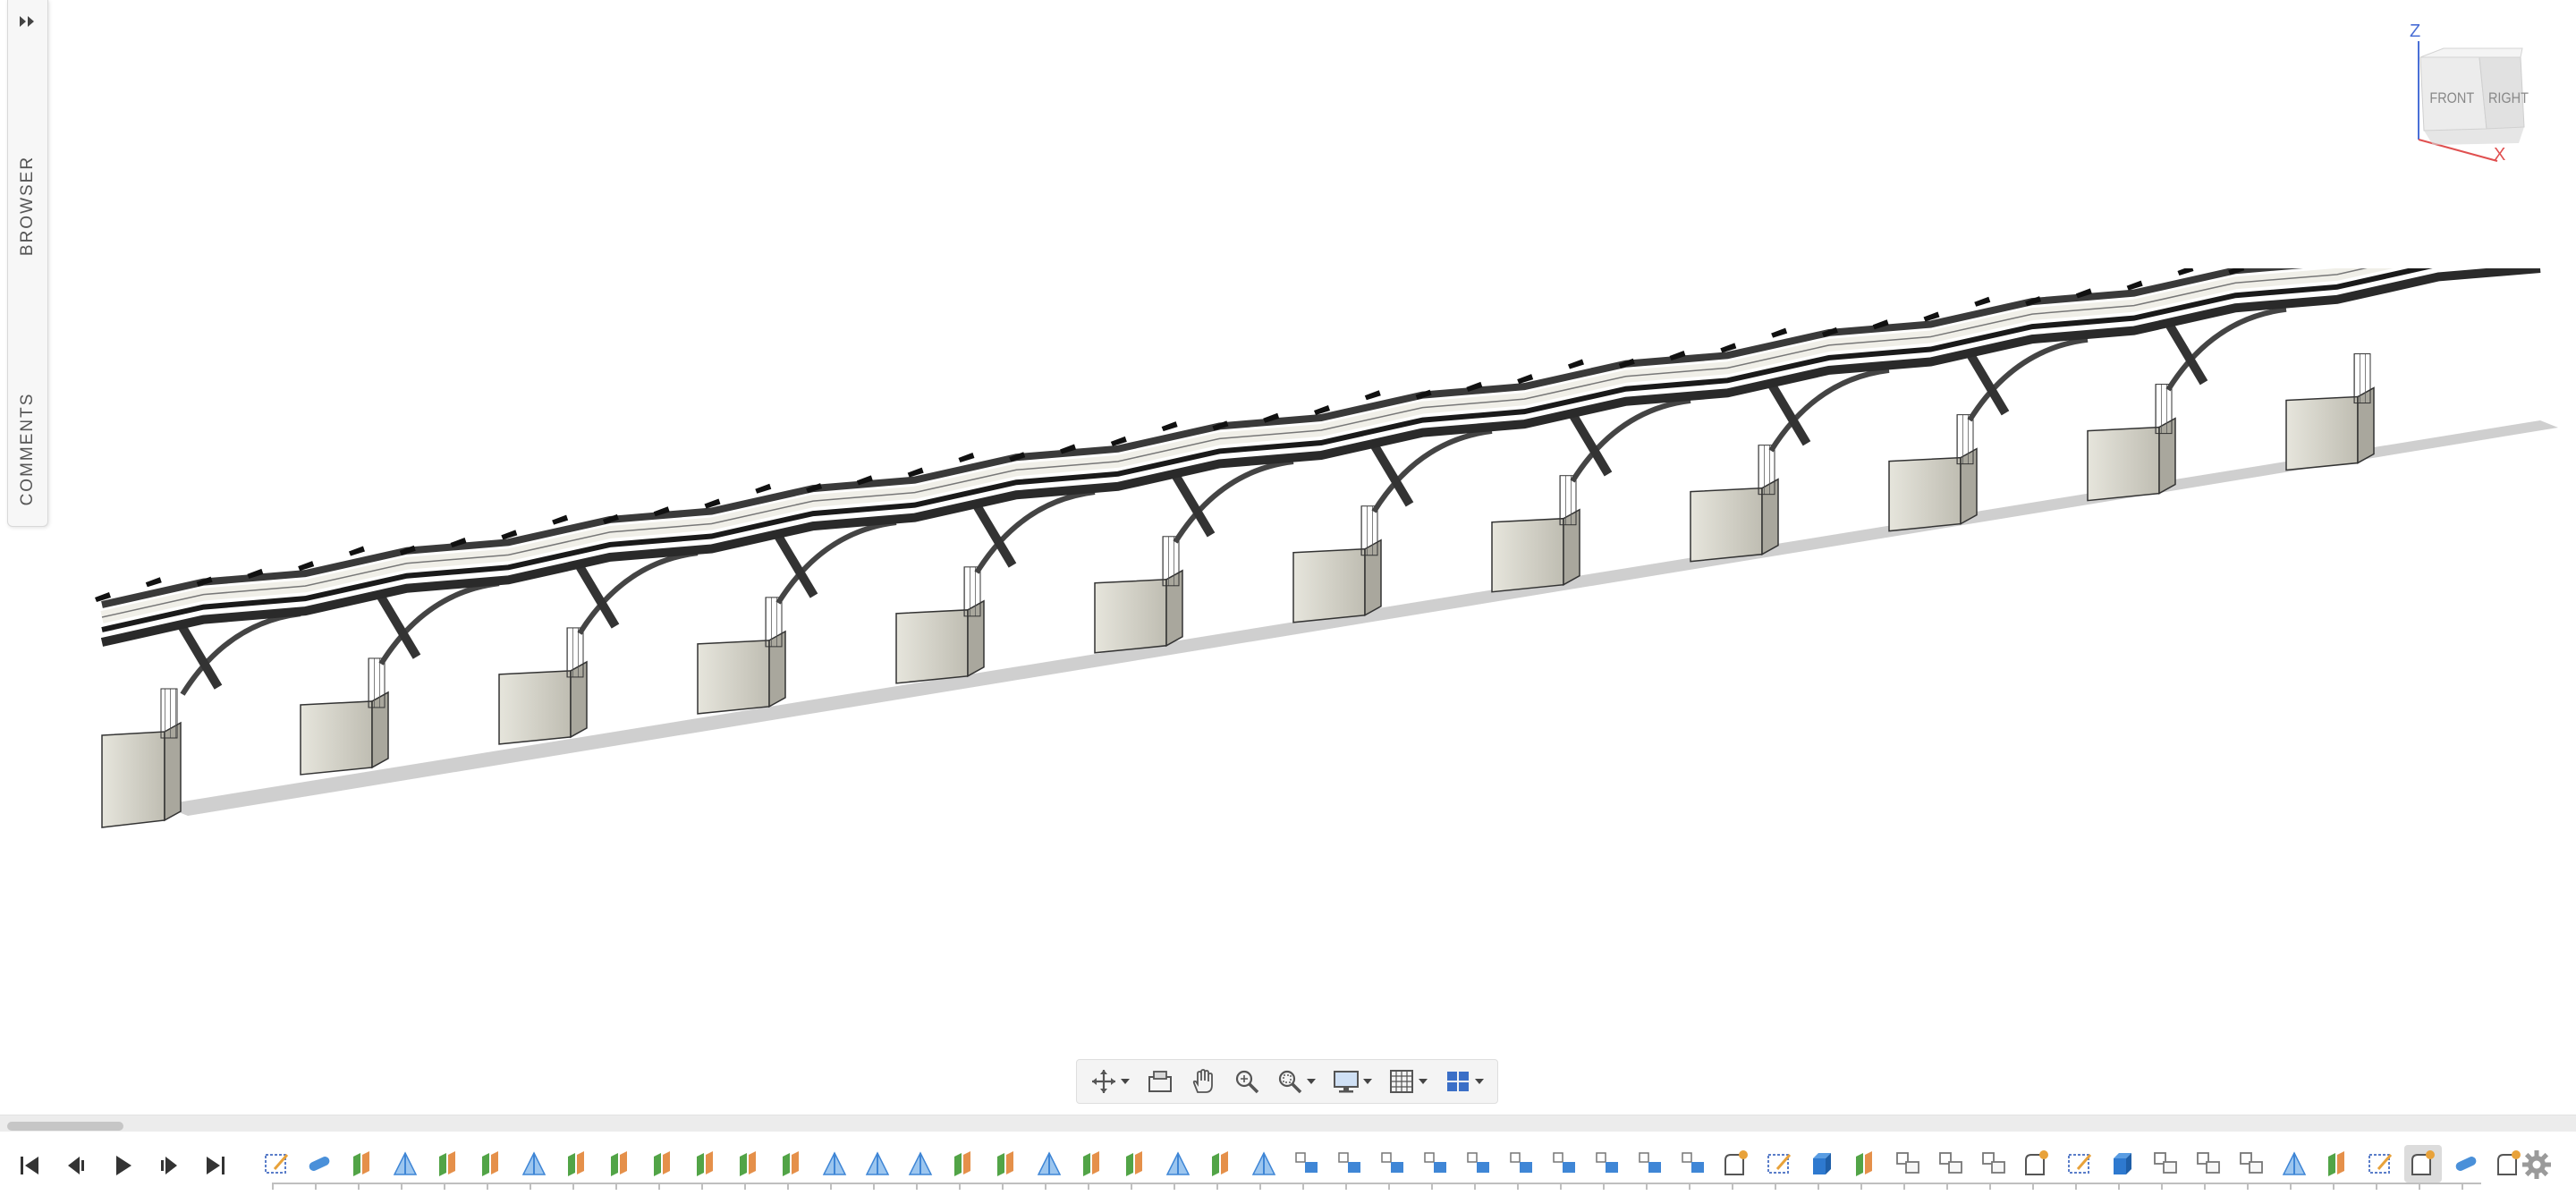  What do you see at coordinates (1312, 1082) in the screenshot?
I see `fit-dropdown-caret` at bounding box center [1312, 1082].